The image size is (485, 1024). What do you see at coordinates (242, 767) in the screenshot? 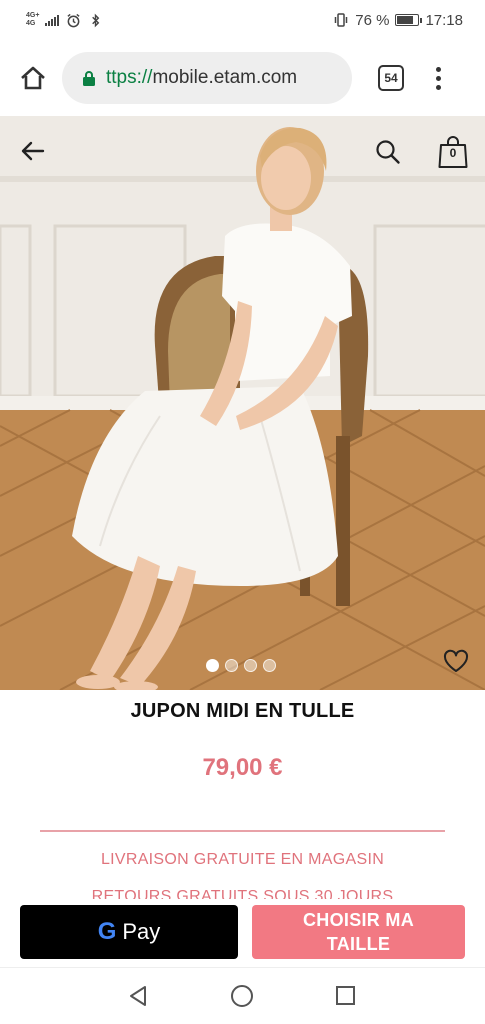
I see `product-price: 79,00 €` at bounding box center [242, 767].